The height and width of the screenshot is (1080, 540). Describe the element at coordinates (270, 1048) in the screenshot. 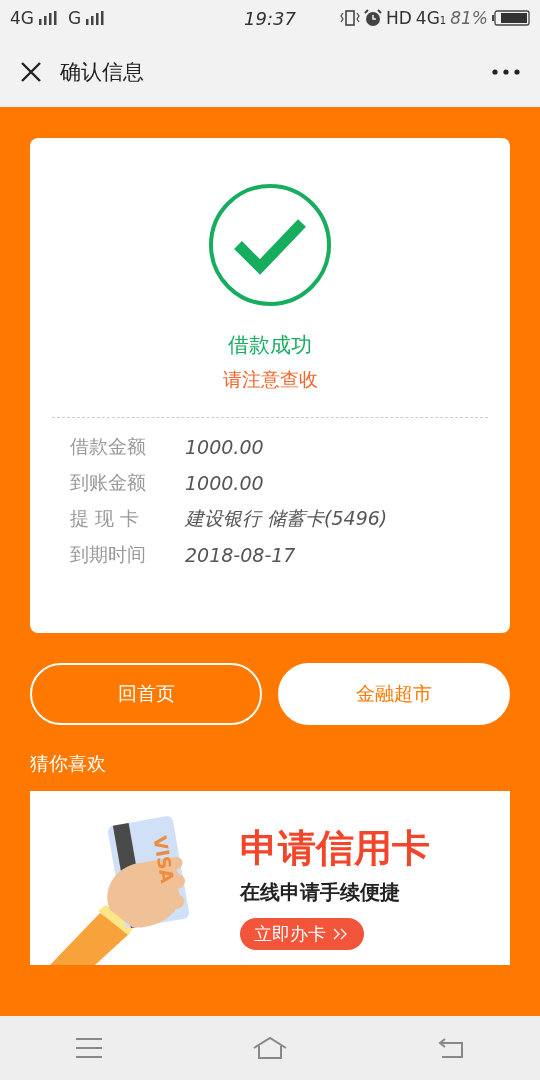

I see `home-icon` at that location.